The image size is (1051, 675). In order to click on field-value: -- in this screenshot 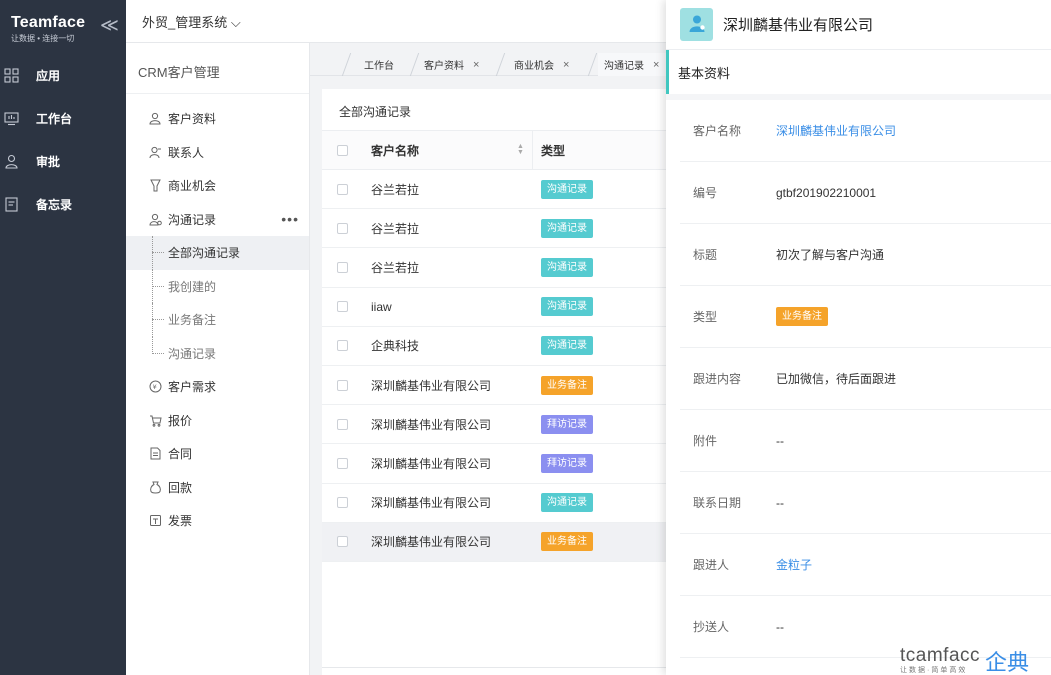, I will do `click(780, 440)`.